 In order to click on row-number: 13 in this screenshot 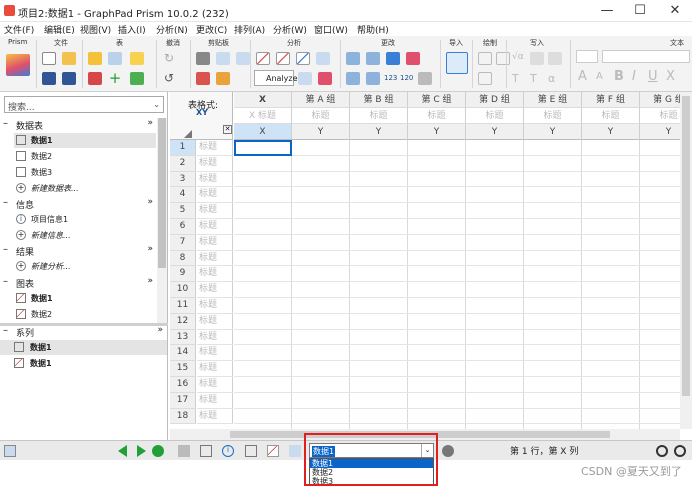, I will do `click(183, 337)`.